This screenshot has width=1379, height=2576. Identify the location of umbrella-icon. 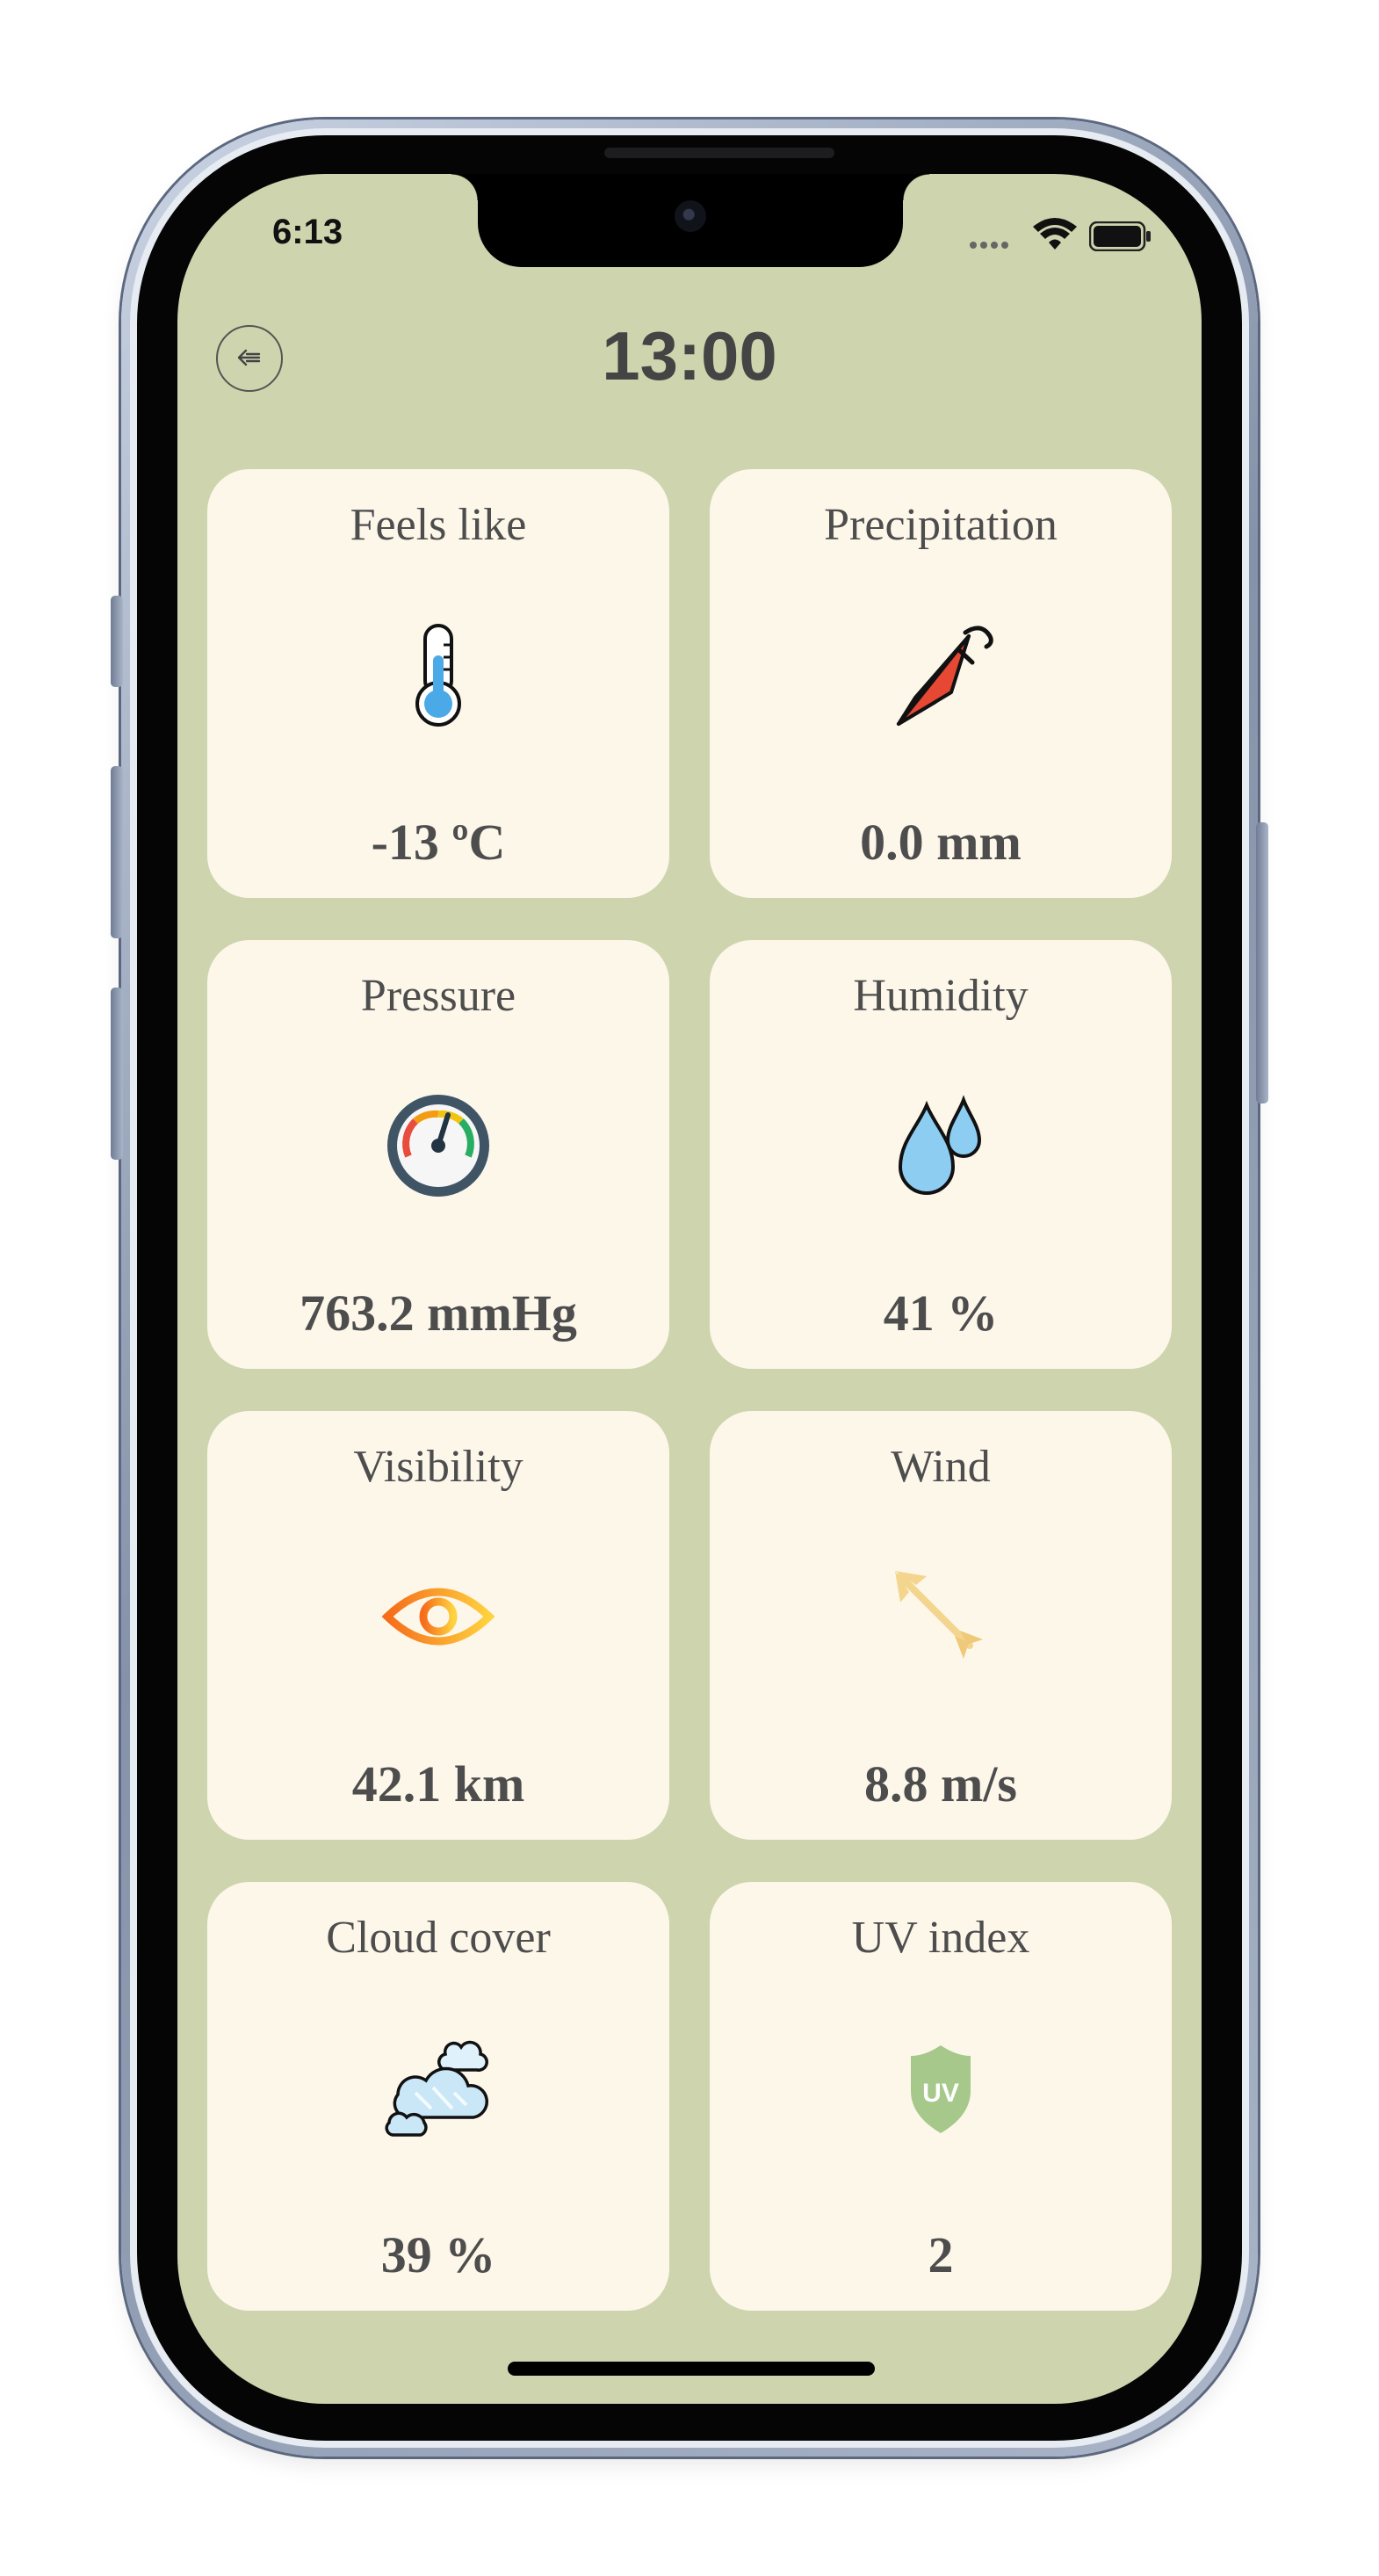
(945, 676).